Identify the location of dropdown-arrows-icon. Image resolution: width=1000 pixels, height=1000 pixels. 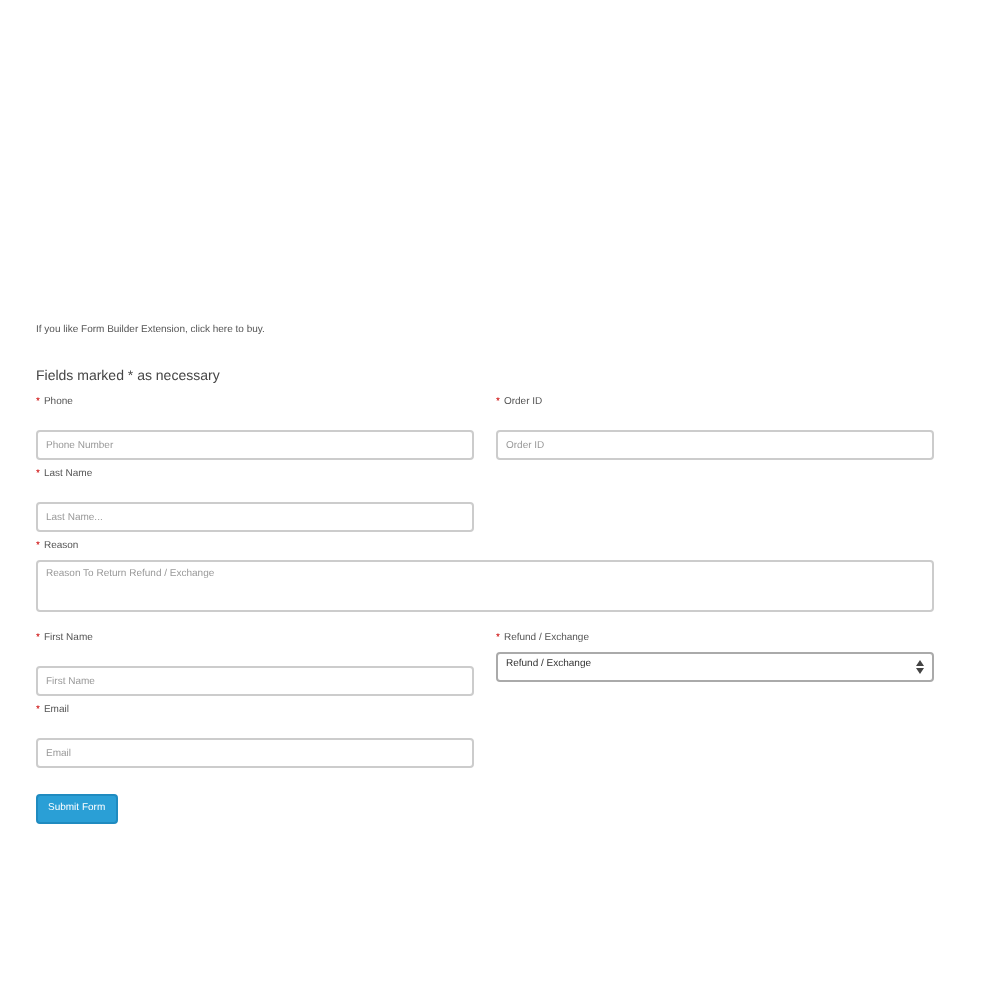
(920, 666).